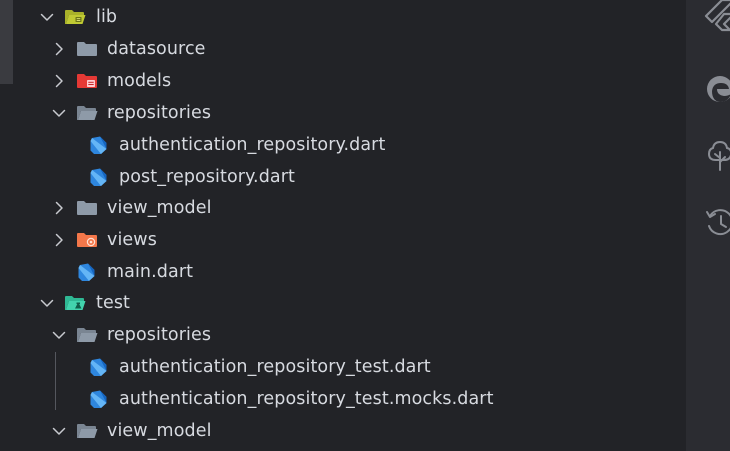 The width and height of the screenshot is (730, 451). Describe the element at coordinates (717, 89) in the screenshot. I see `edge-browser-icon` at that location.